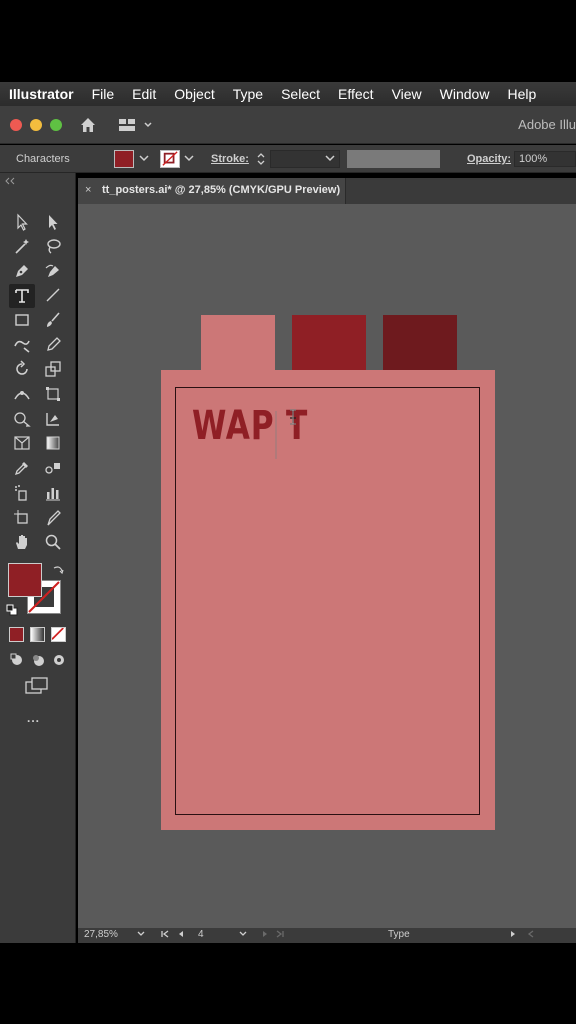 The height and width of the screenshot is (1024, 576). Describe the element at coordinates (37, 686) in the screenshot. I see `screen-mode-icon` at that location.